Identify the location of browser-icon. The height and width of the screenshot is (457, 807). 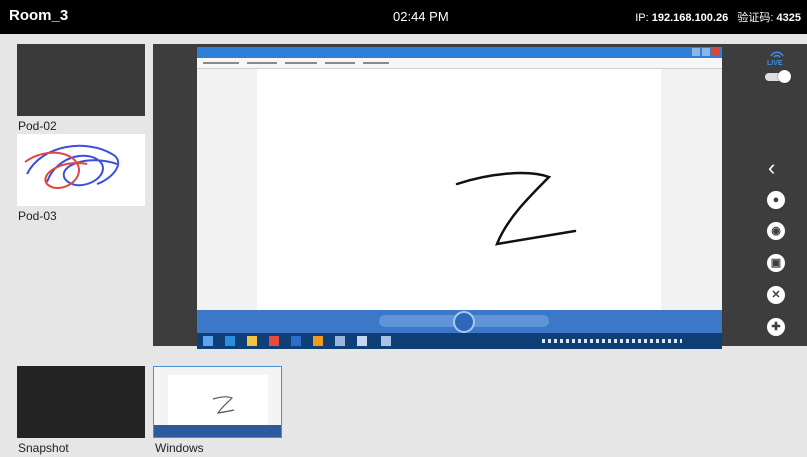
(230, 341).